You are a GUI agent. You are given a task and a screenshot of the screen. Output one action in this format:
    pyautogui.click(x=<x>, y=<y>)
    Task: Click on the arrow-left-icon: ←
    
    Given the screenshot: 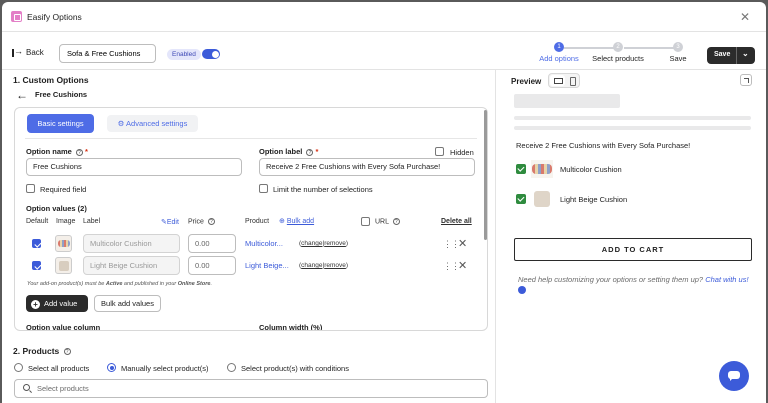 What is the action you would take?
    pyautogui.click(x=22, y=95)
    